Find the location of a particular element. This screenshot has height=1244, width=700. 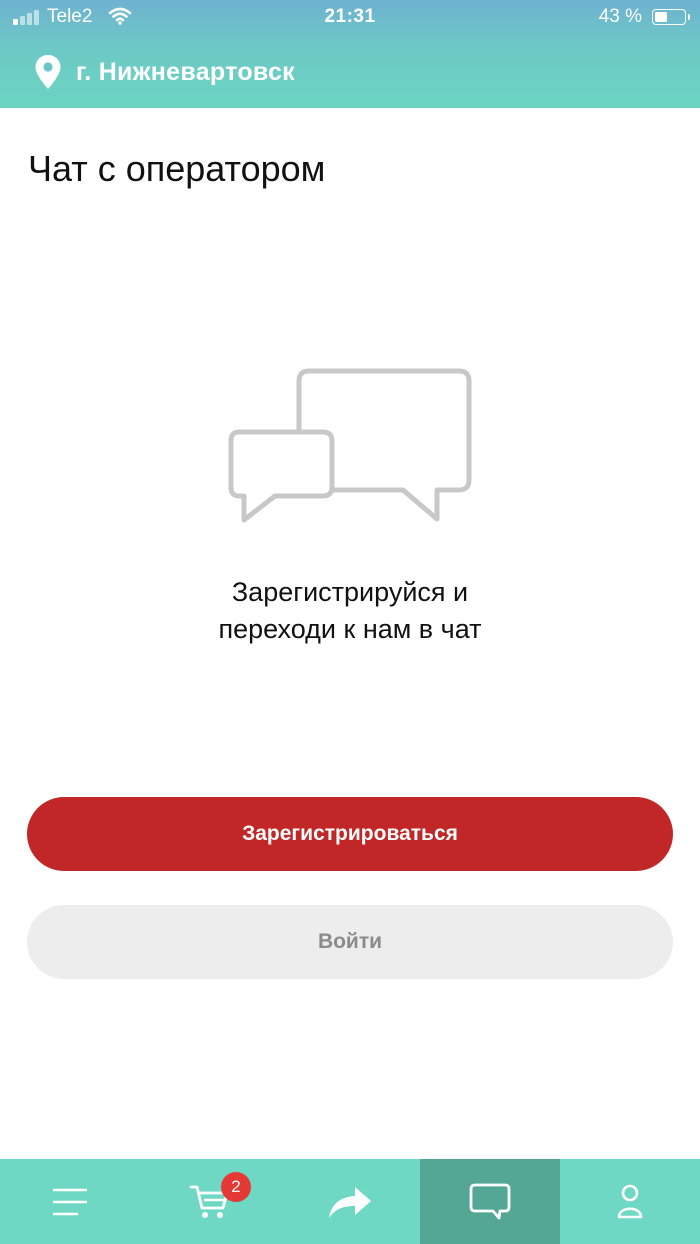

register-prompt: Зарегистрируйся и переходи к нам в чат is located at coordinates (350, 611).